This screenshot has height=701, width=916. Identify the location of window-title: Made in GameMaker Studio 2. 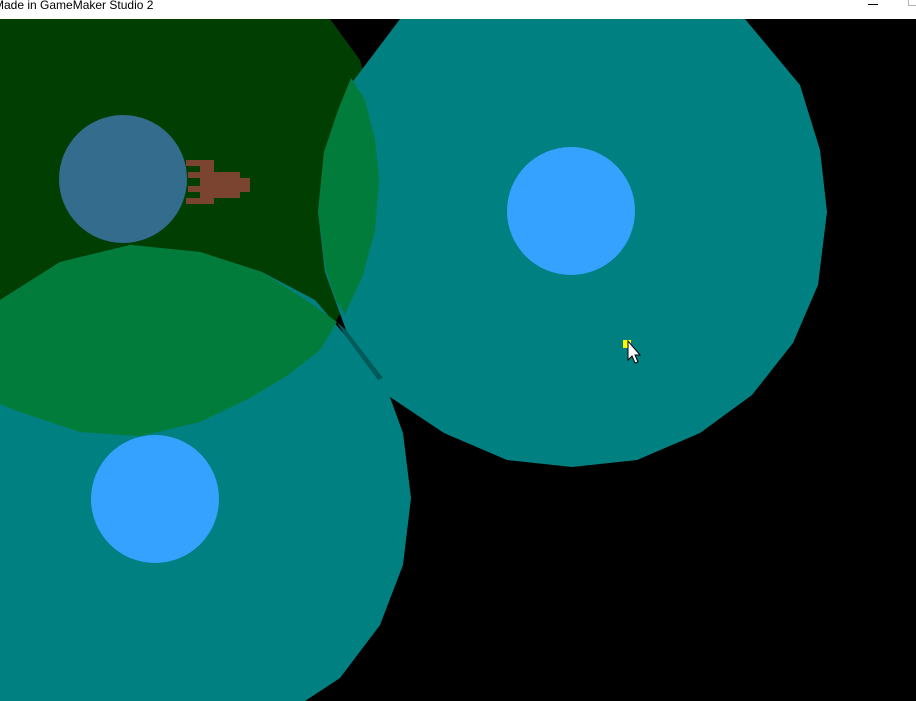
(77, 6).